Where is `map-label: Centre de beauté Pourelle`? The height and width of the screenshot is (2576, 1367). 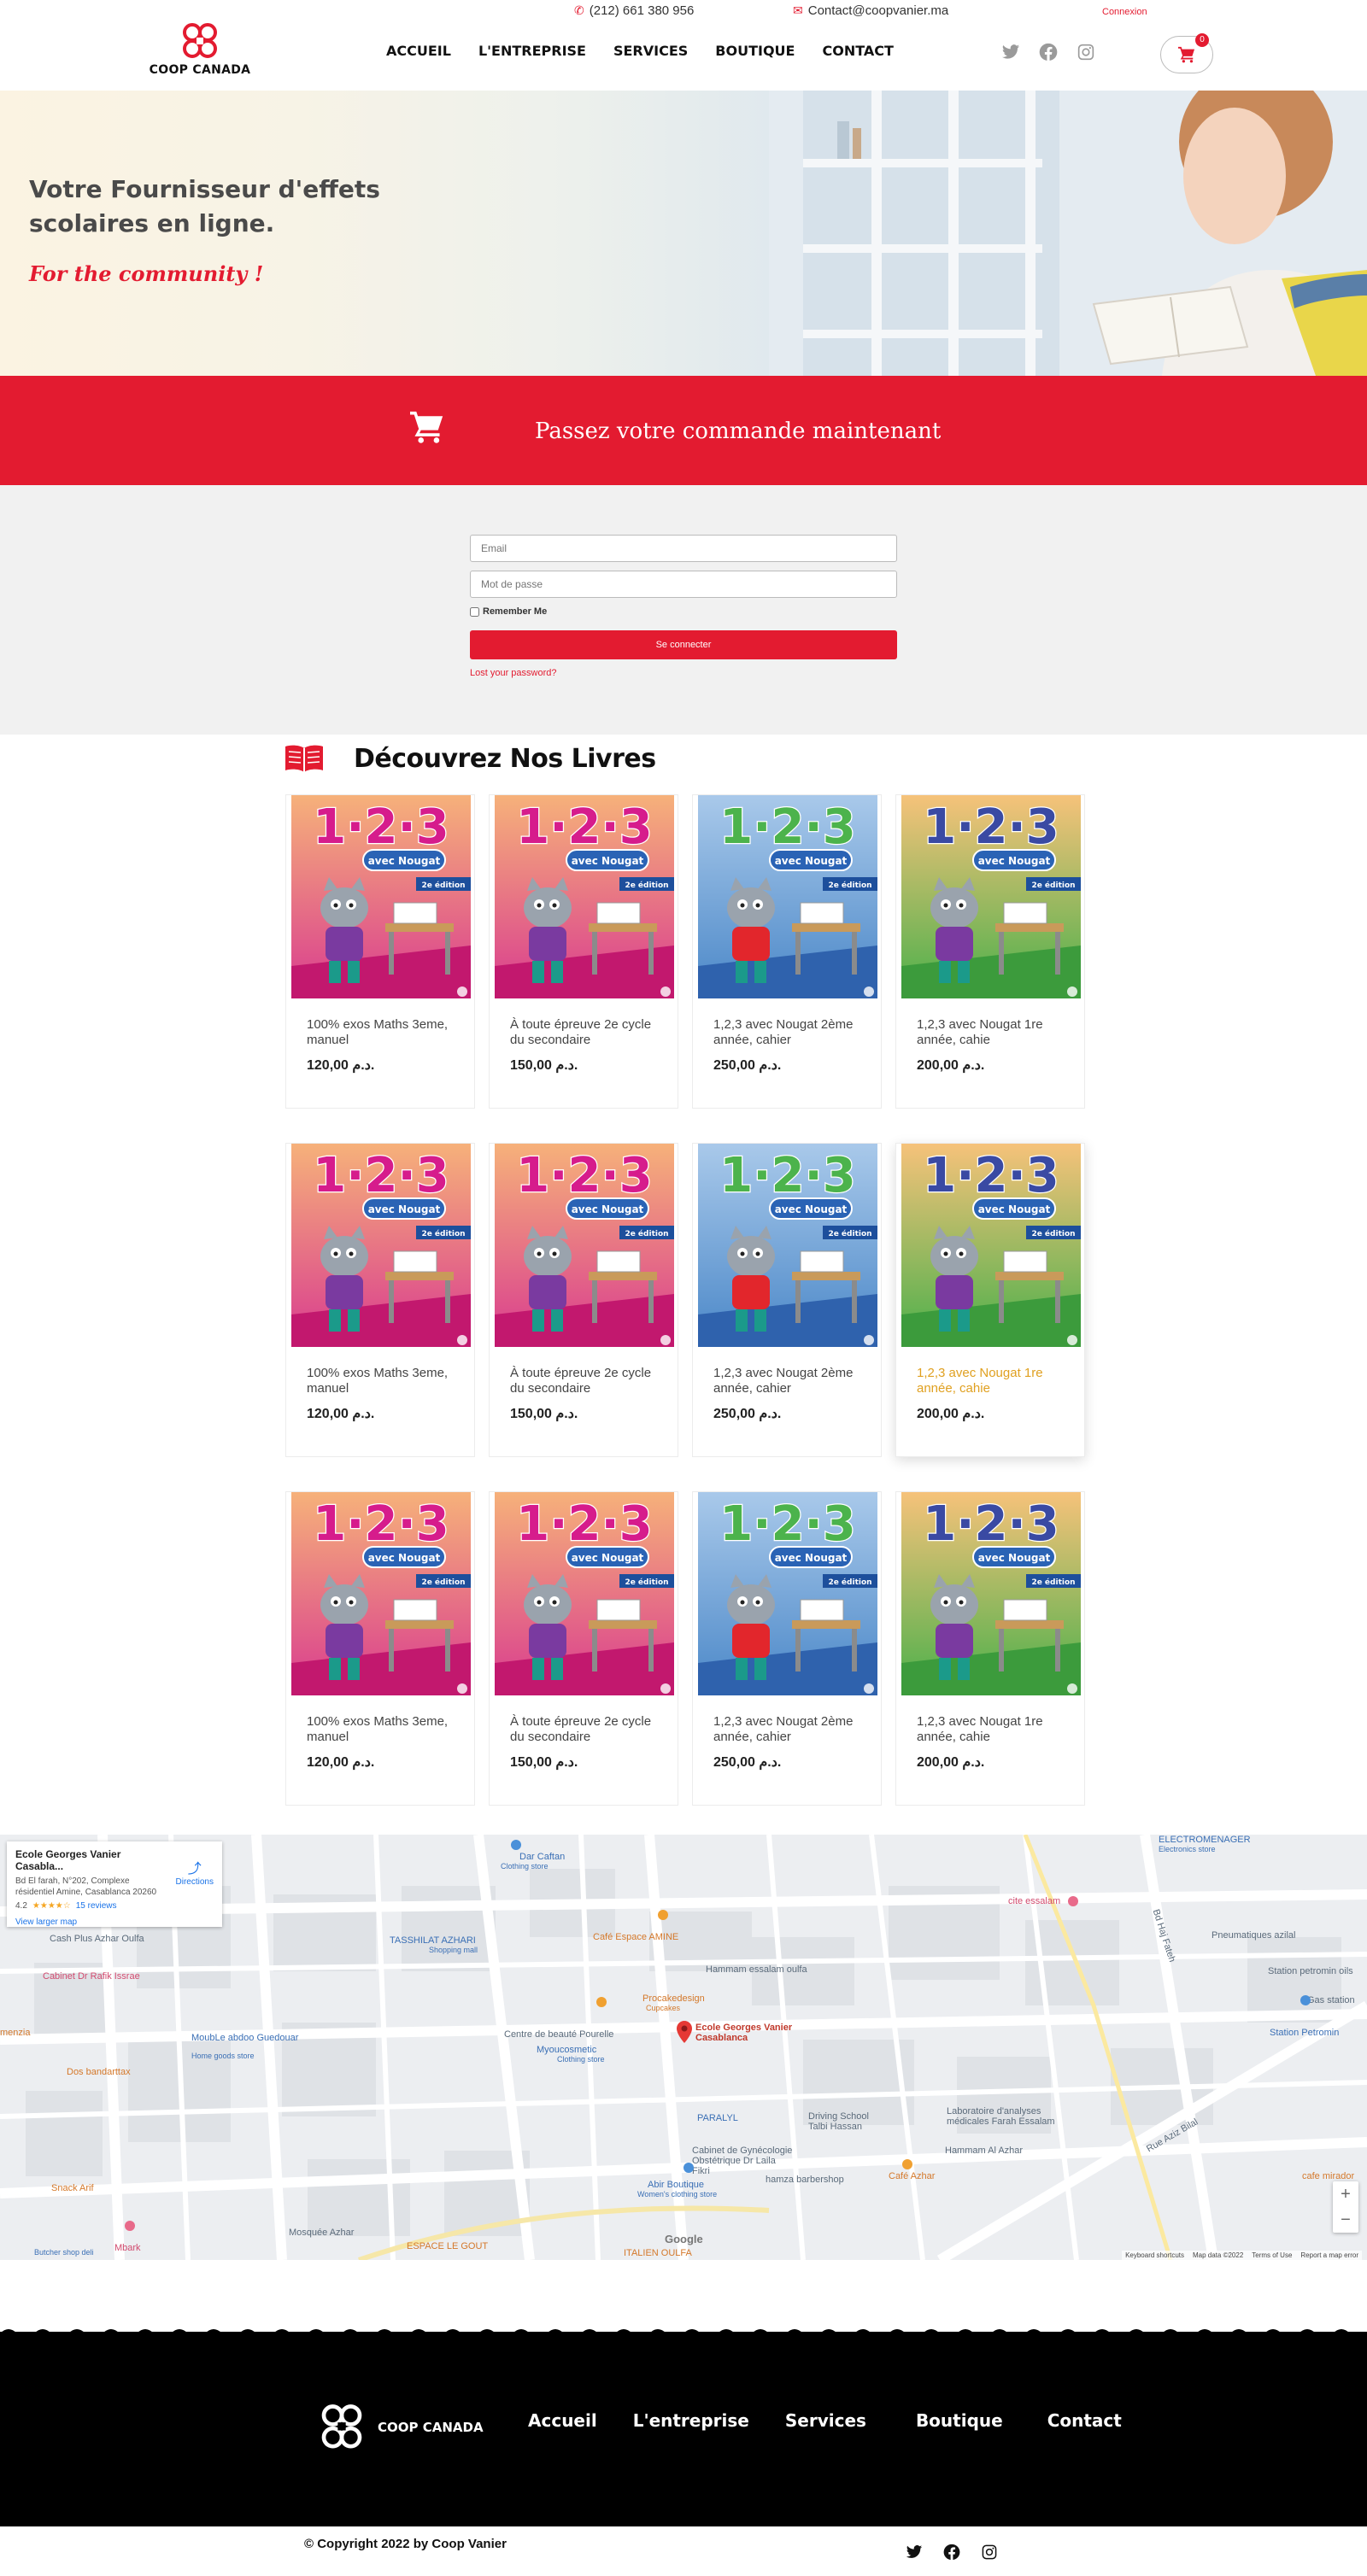
map-label: Centre de beauté Pourelle is located at coordinates (558, 2034).